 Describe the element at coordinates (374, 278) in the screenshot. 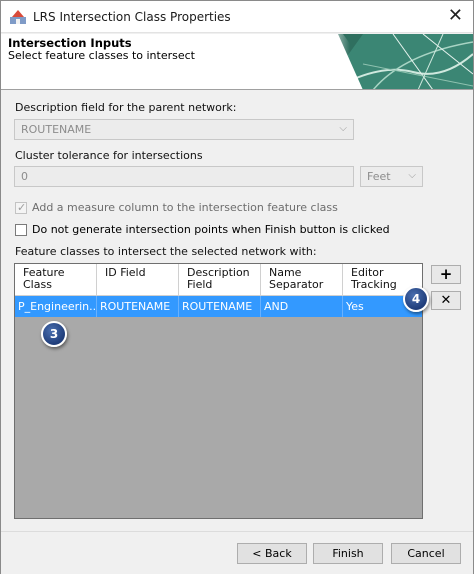

I see `column-header-editor-tracking: Editor Tracking` at that location.